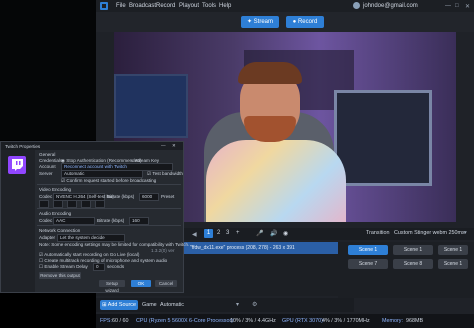  I want to click on stream-button: ✦ Stream, so click(260, 22).